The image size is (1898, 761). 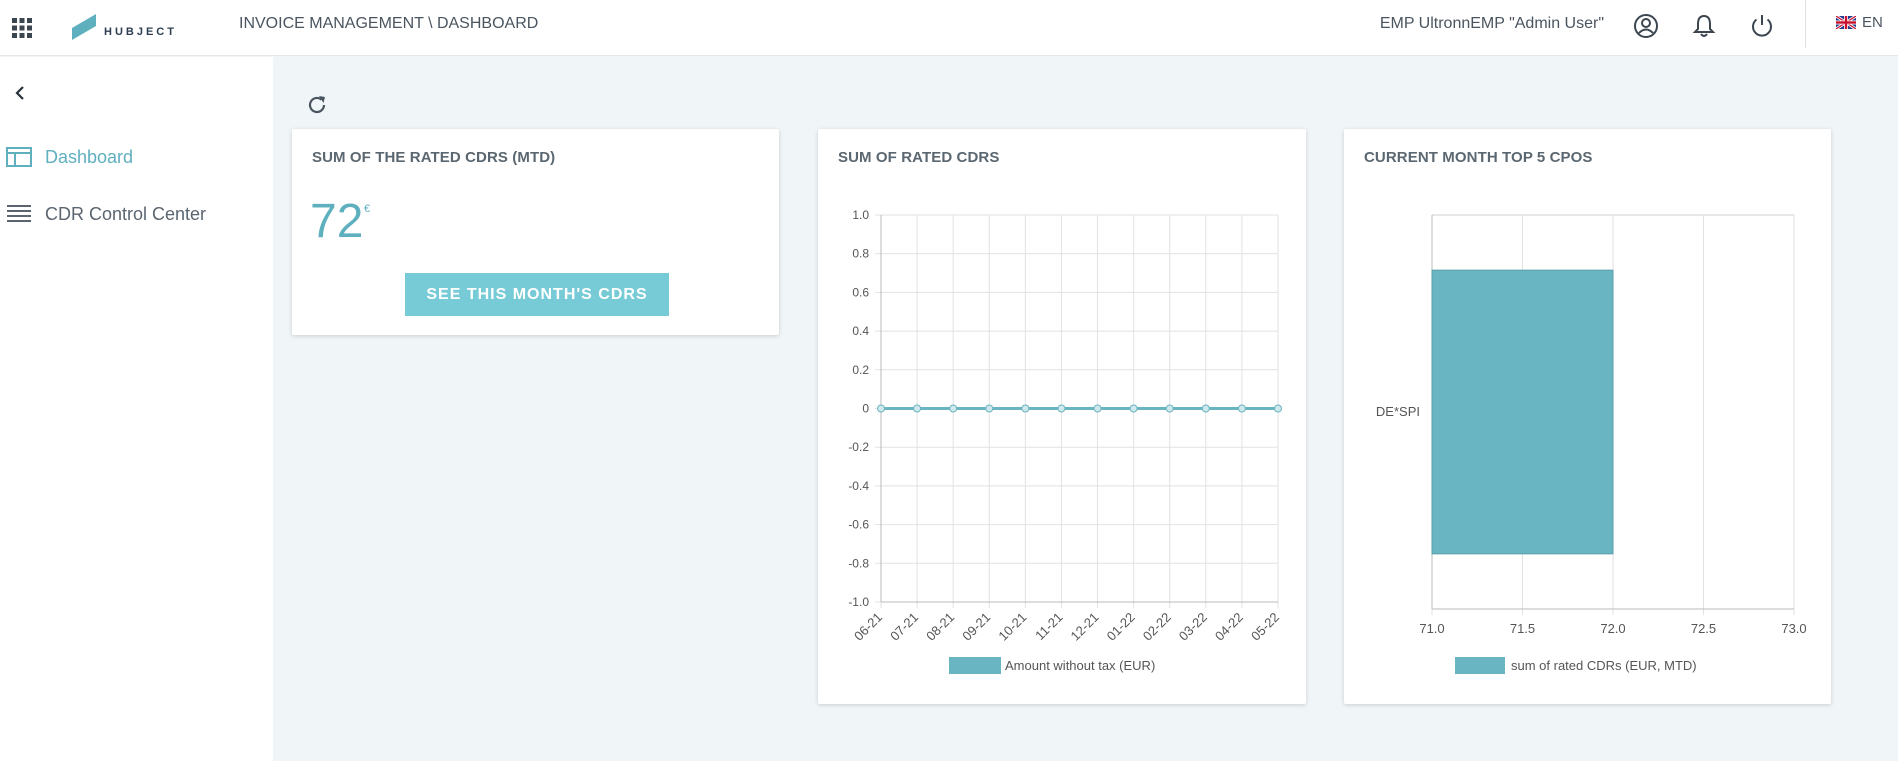 What do you see at coordinates (126, 213) in the screenshot?
I see `sidebar-item-label: CDR Control Center` at bounding box center [126, 213].